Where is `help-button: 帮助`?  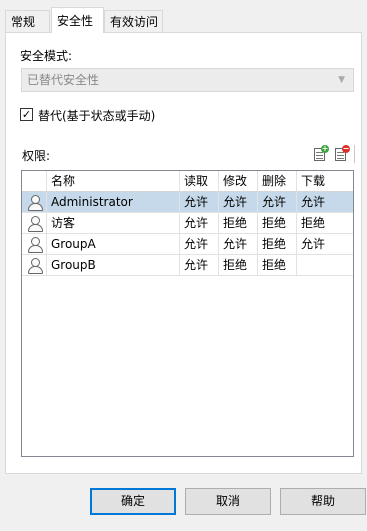
help-button: 帮助 is located at coordinates (323, 501).